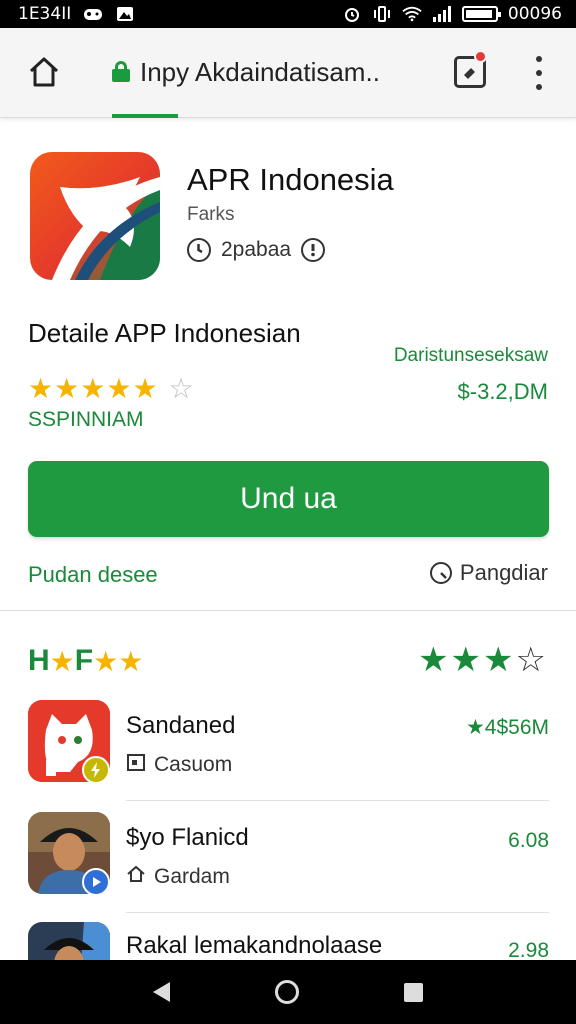 The width and height of the screenshot is (576, 1024). Describe the element at coordinates (260, 71) in the screenshot. I see `url-text: Inpy Akdaindatisam..` at that location.